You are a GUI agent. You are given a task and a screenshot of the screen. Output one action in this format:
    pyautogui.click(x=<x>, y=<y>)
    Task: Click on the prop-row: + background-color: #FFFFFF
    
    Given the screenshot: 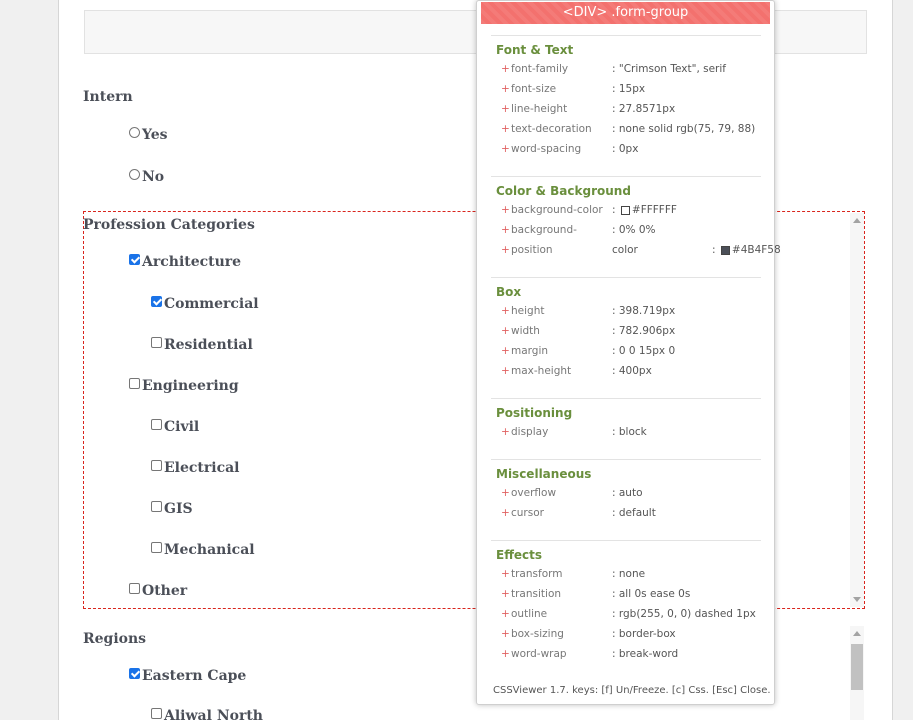 What is the action you would take?
    pyautogui.click(x=589, y=210)
    